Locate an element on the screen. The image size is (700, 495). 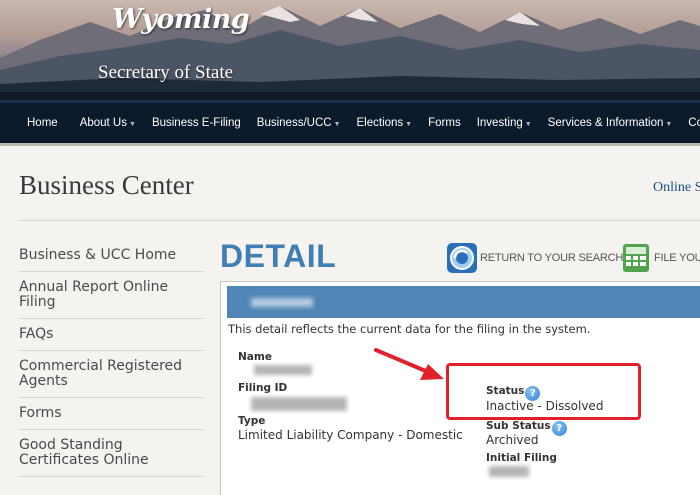
logo-subtitle: Secretary of State is located at coordinates (165, 73).